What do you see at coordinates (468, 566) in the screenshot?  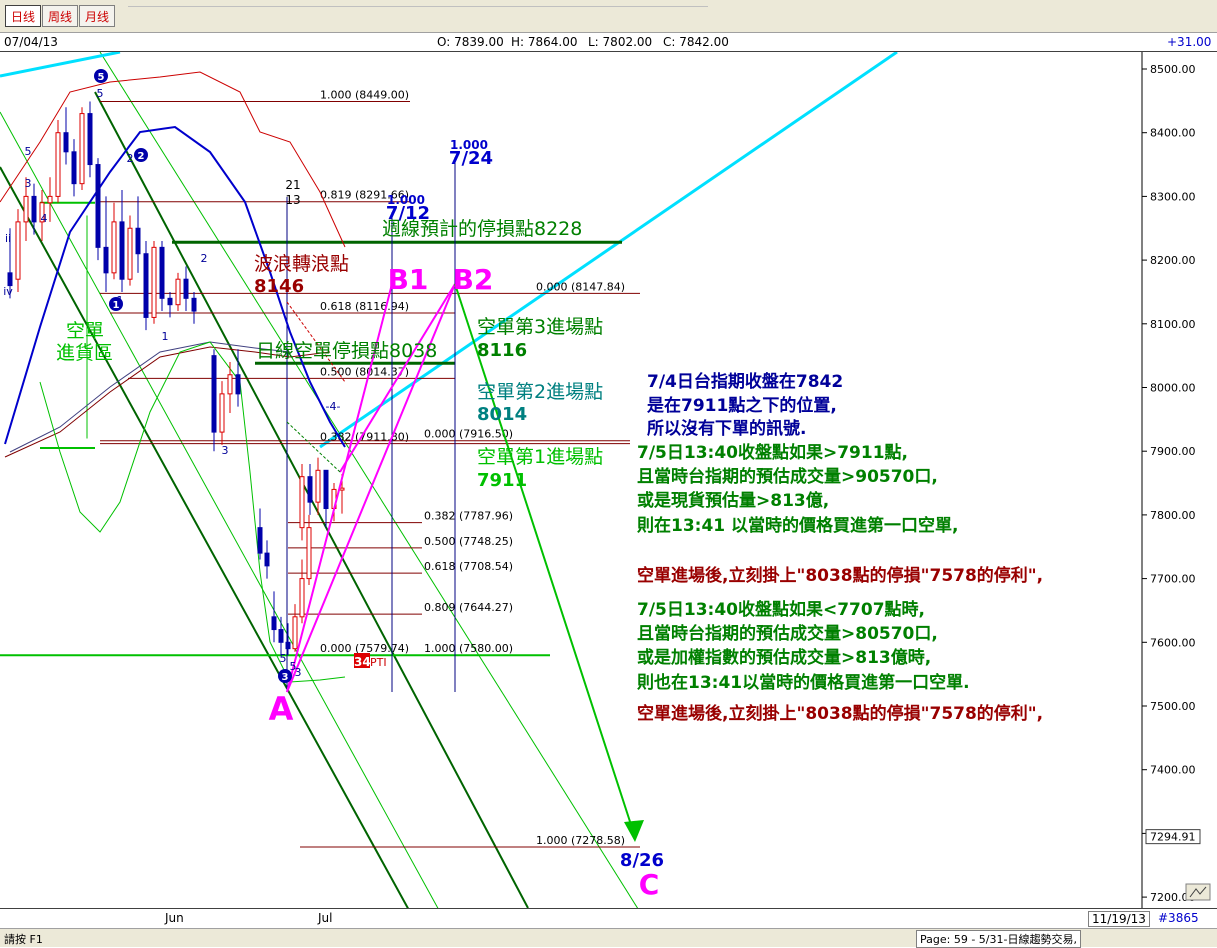 I see `fib-level-label: 0.618 (7708.54)` at bounding box center [468, 566].